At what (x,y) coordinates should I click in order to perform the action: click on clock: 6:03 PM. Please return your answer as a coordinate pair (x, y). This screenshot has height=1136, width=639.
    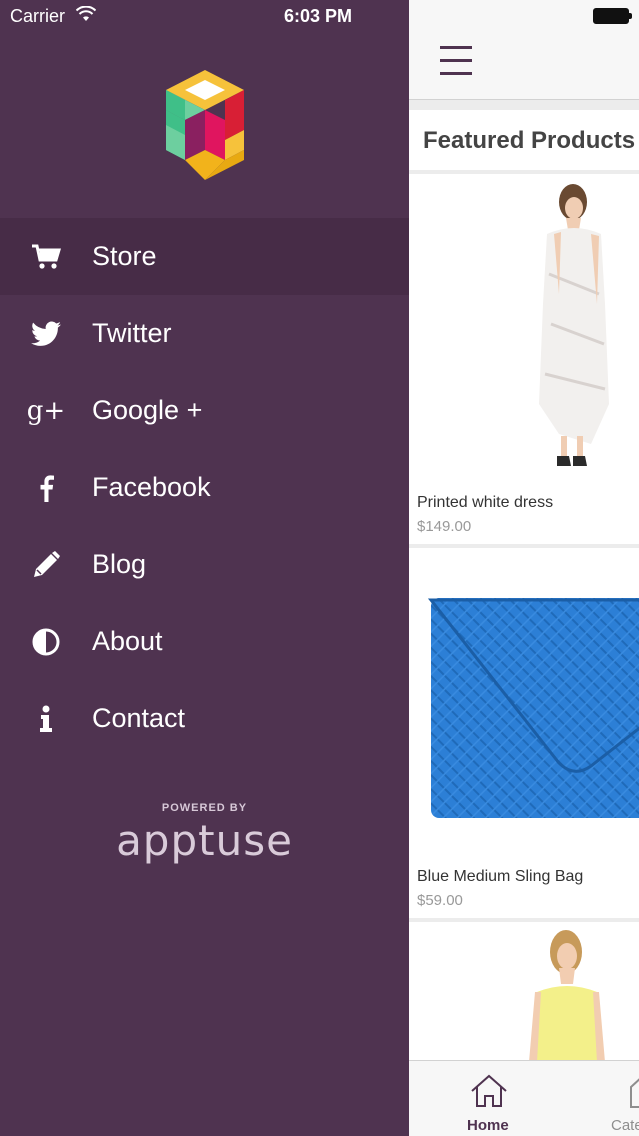
    Looking at the image, I should click on (318, 16).